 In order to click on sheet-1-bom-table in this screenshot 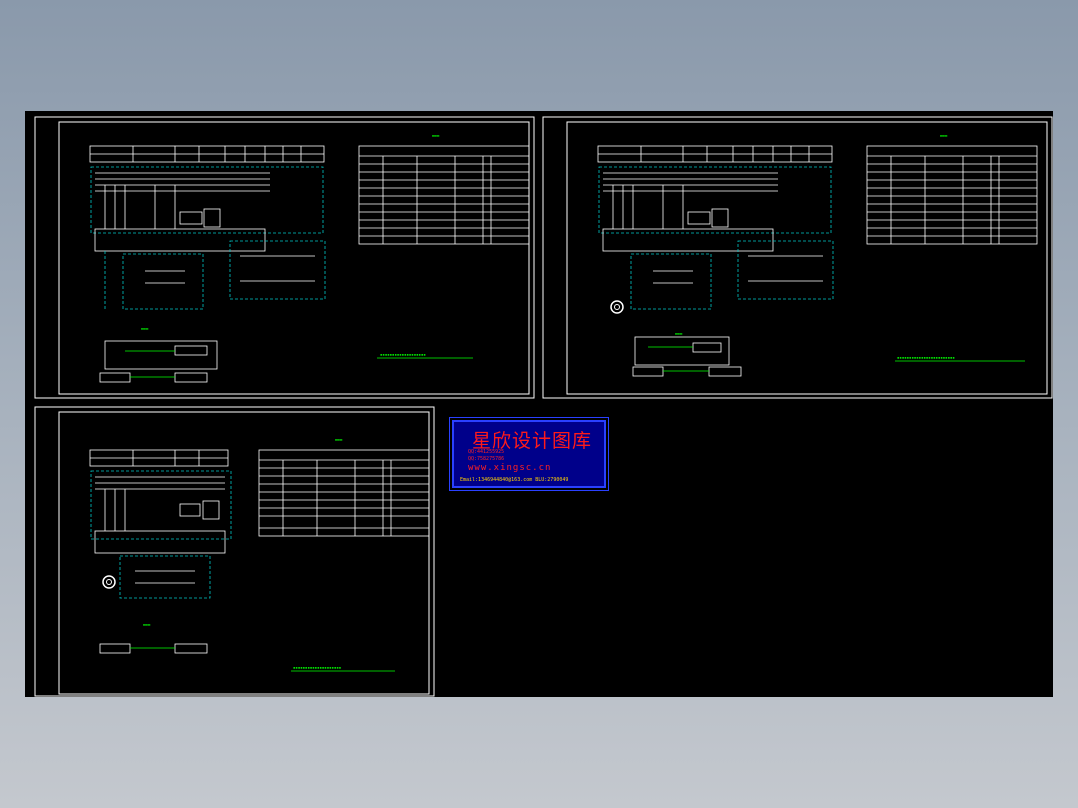, I will do `click(444, 195)`.